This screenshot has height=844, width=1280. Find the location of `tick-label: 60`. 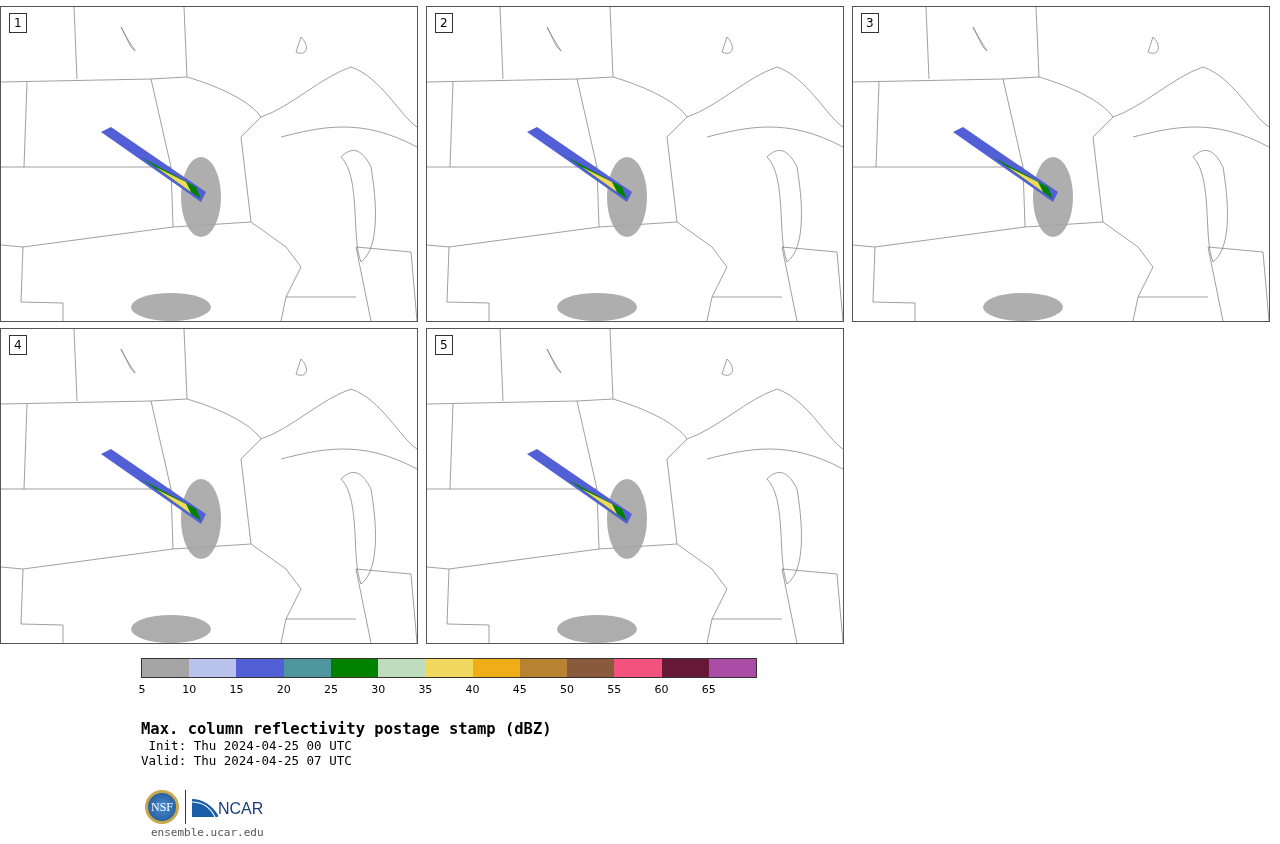

tick-label: 60 is located at coordinates (661, 690).